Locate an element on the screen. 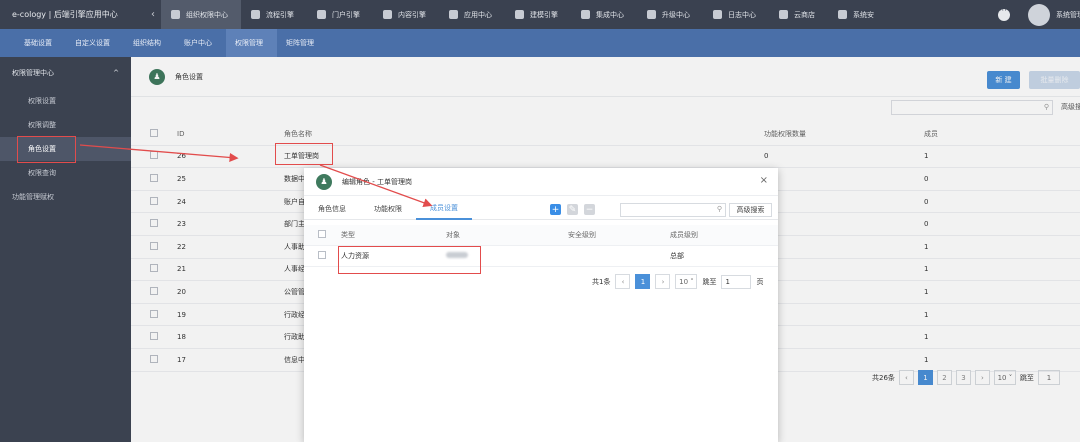 The width and height of the screenshot is (1080, 442). apps-icon is located at coordinates (453, 14).